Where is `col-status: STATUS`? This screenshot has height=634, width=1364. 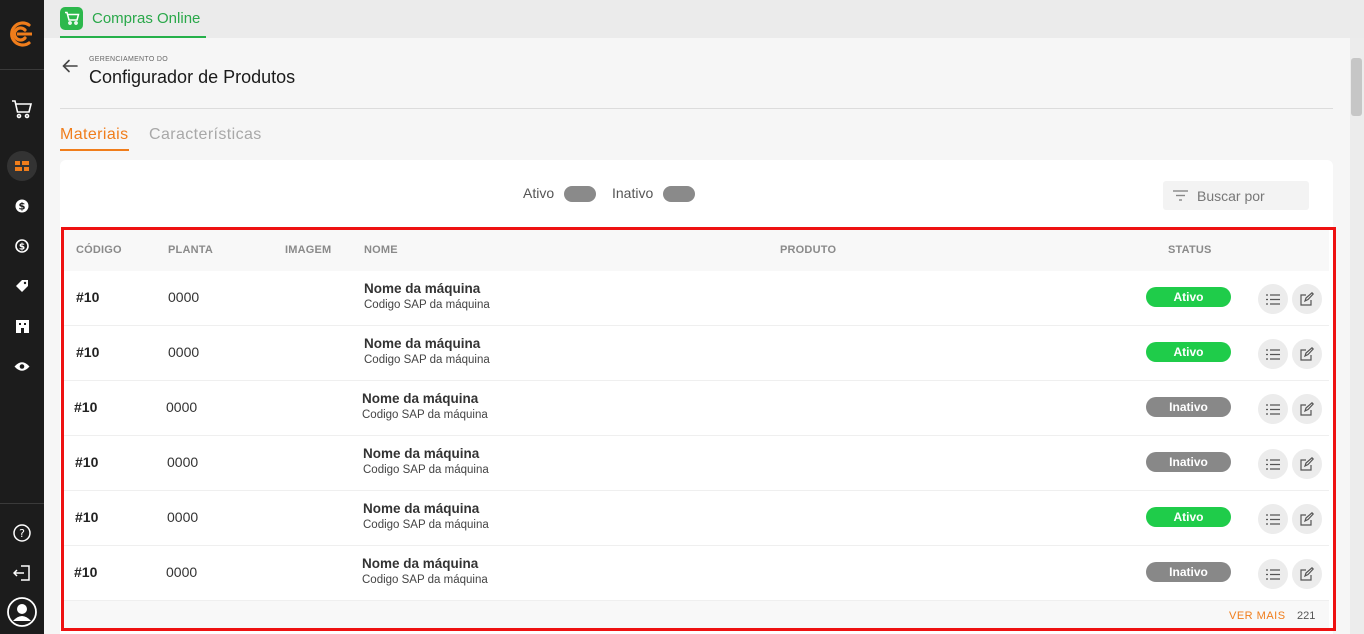 col-status: STATUS is located at coordinates (1190, 250).